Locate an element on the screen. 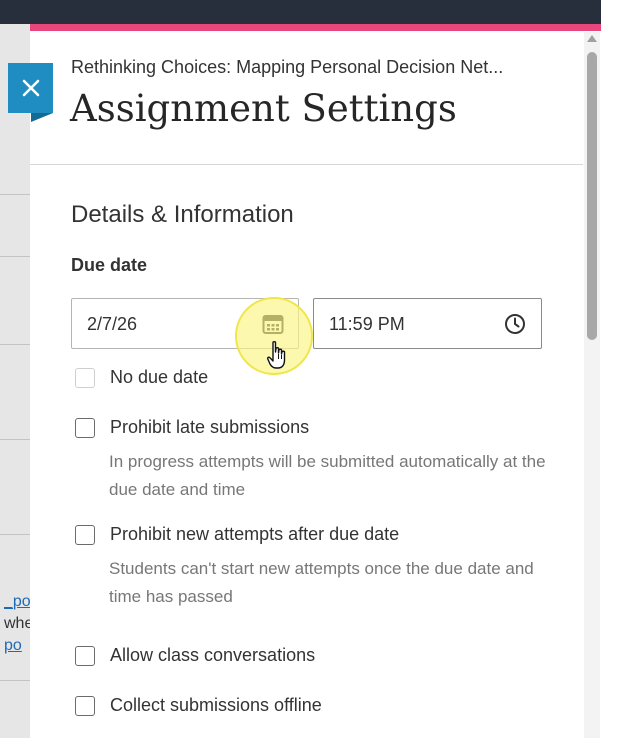  option-label: Allow class conversations is located at coordinates (213, 655).